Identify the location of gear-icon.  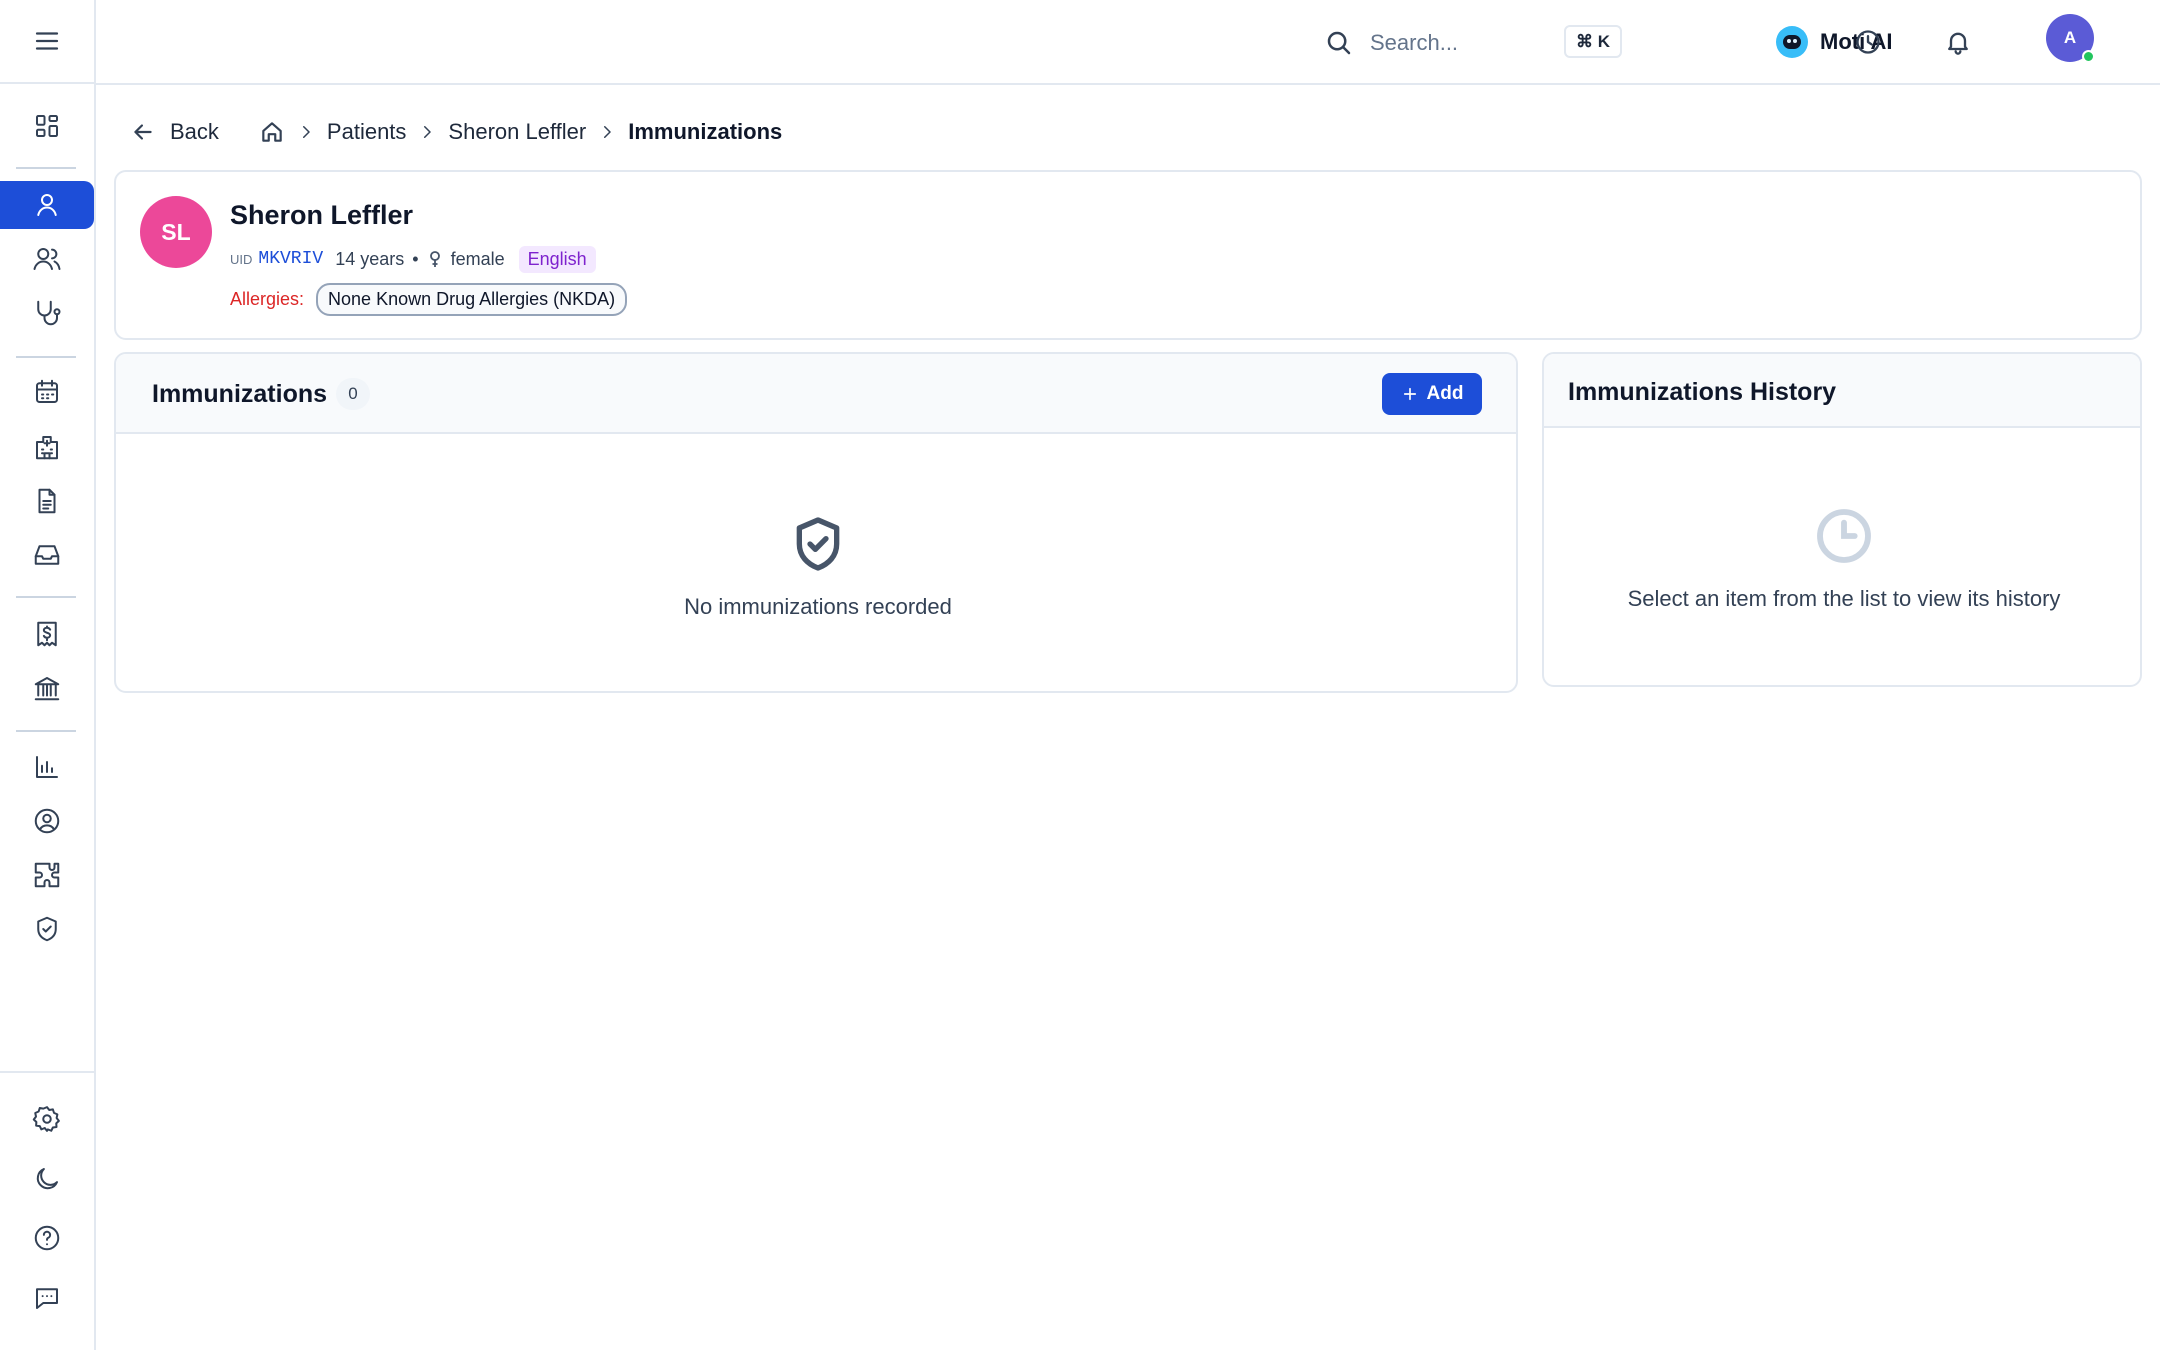
(46, 1119).